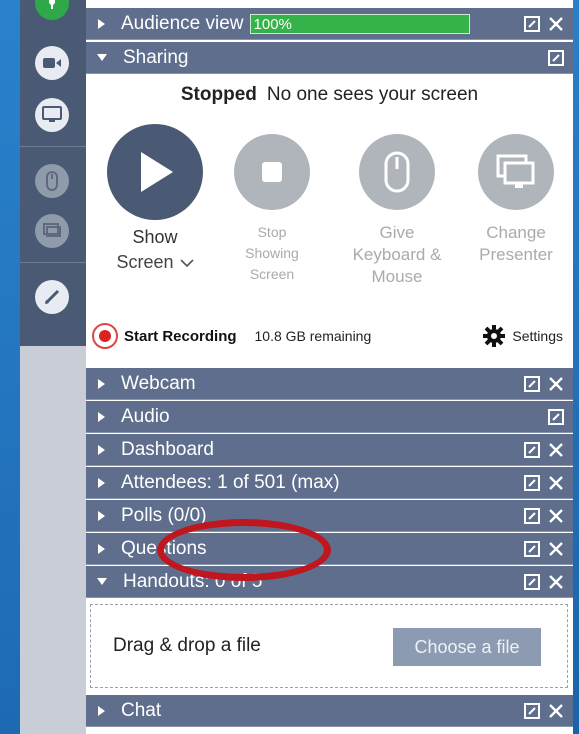  I want to click on show-label: Show, so click(155, 237).